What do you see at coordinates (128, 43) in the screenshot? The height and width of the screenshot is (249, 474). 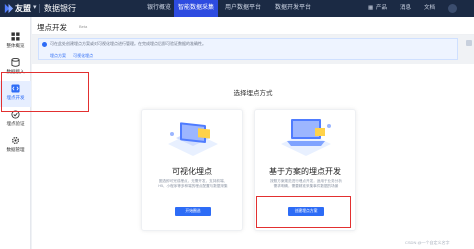 I see `info-text: 可在此处创建埋点方案或对可视化埋点进行管理。在完成埋点后即可验证数据的准确性。` at bounding box center [128, 43].